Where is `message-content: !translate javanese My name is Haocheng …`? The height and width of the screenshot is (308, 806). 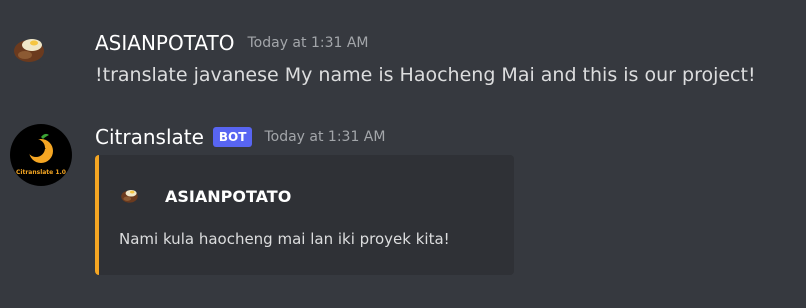
message-content: !translate javanese My name is Haocheng … is located at coordinates (425, 75).